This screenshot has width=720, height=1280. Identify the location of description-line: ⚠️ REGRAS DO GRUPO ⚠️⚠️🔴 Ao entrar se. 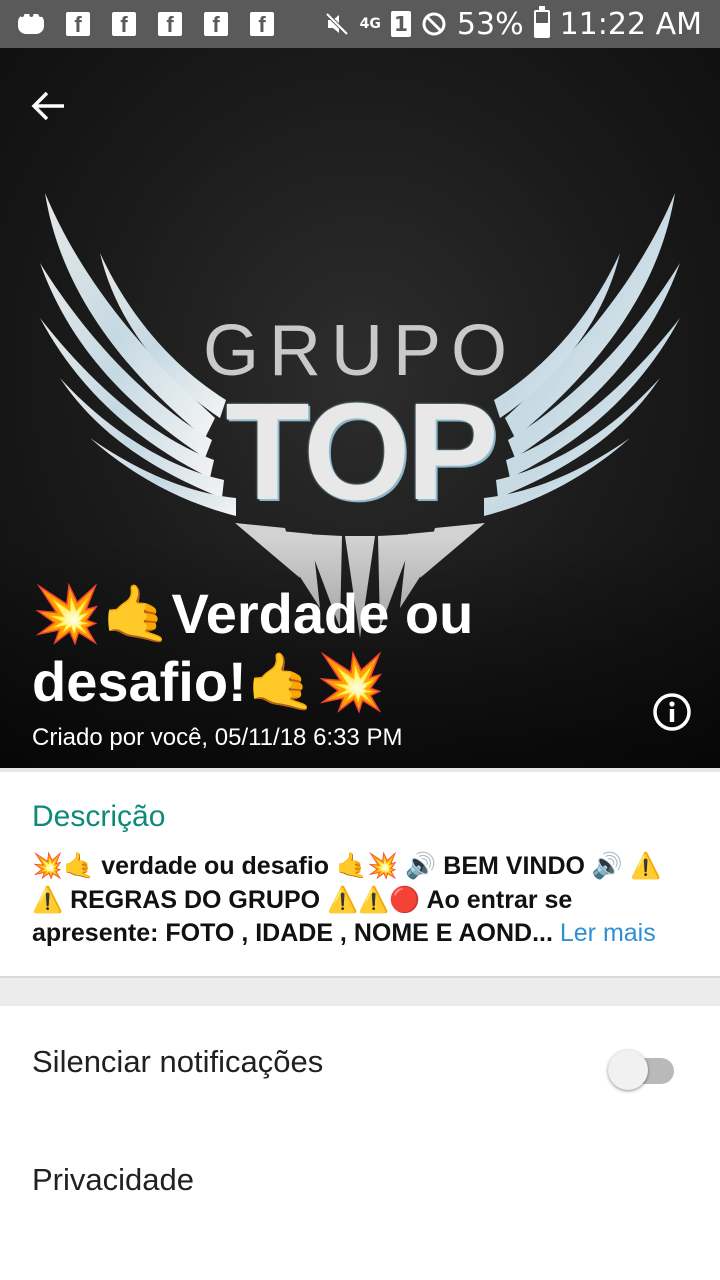
(302, 899).